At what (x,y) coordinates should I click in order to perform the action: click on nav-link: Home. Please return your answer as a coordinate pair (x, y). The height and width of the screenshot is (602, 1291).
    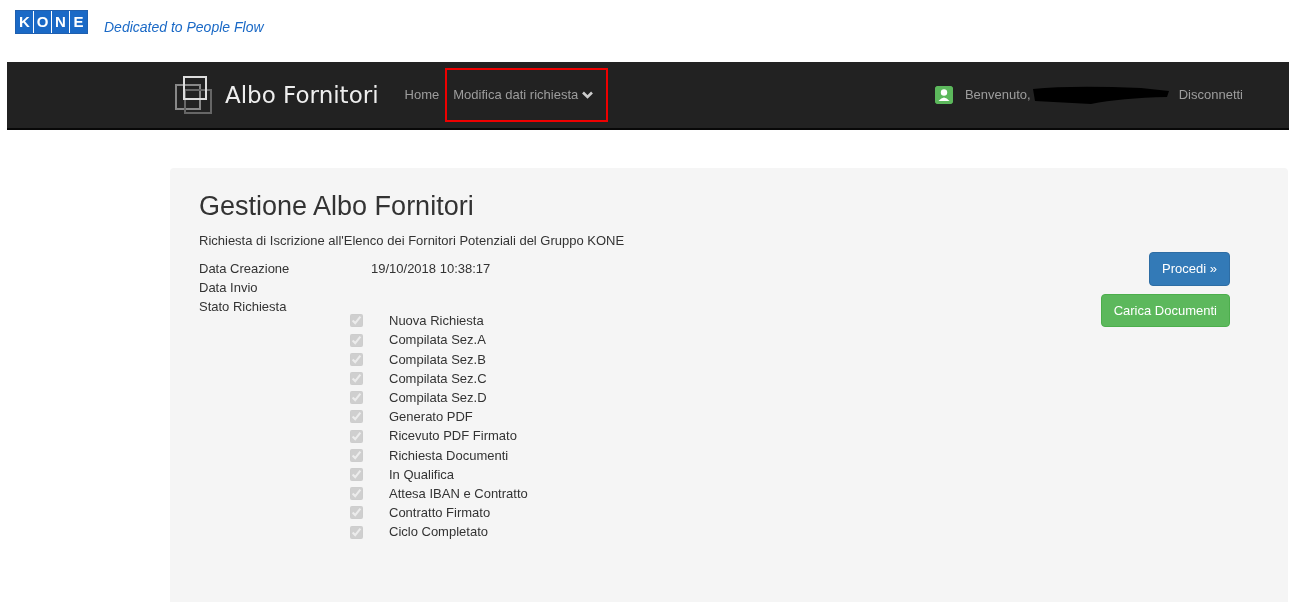
    Looking at the image, I should click on (422, 95).